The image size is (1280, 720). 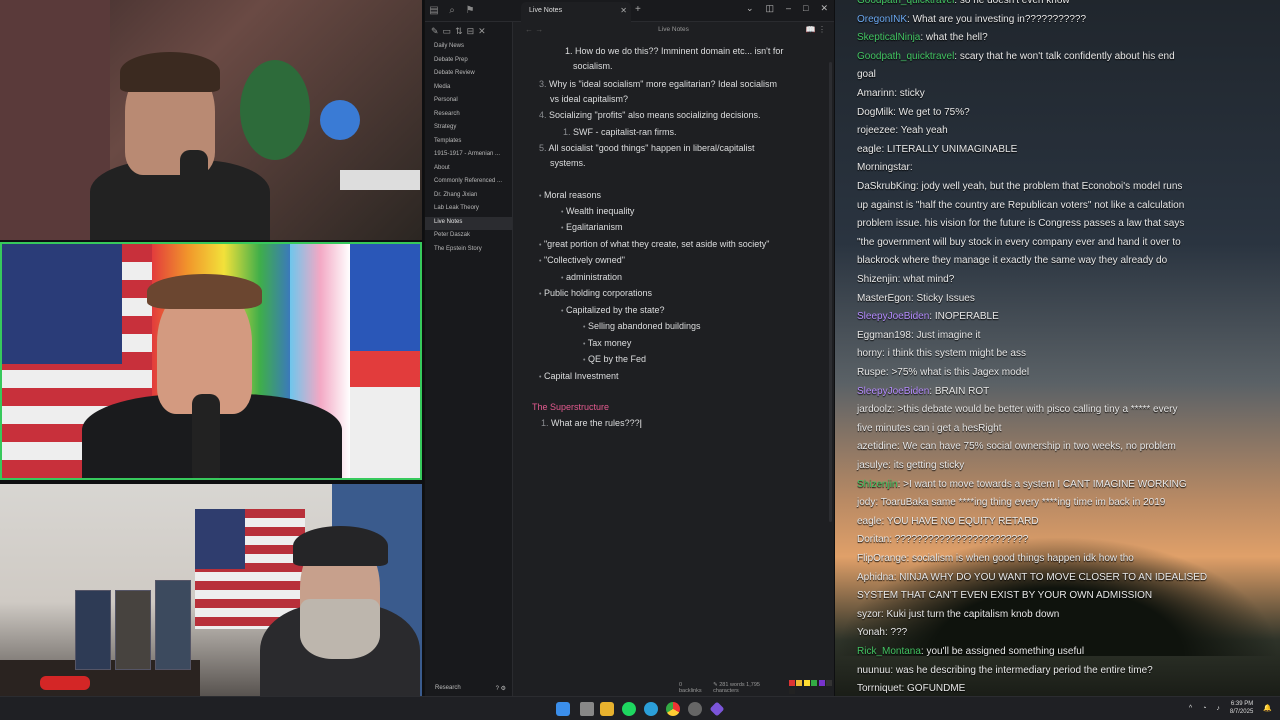 What do you see at coordinates (884, 335) in the screenshot?
I see `chat-username: Eggman198` at bounding box center [884, 335].